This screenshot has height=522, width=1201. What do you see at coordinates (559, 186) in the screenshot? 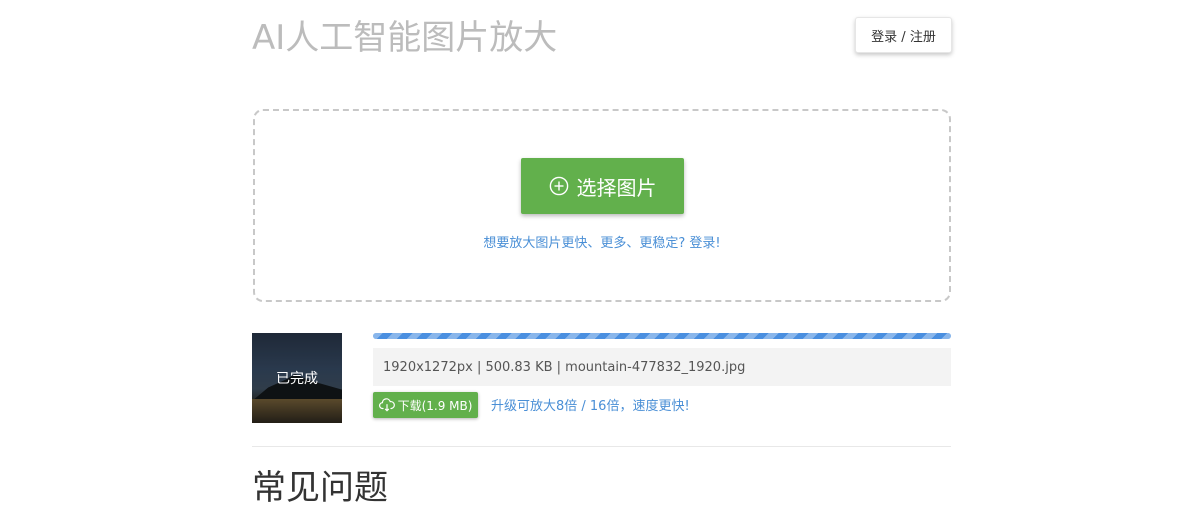
I see `plus-circle-icon` at bounding box center [559, 186].